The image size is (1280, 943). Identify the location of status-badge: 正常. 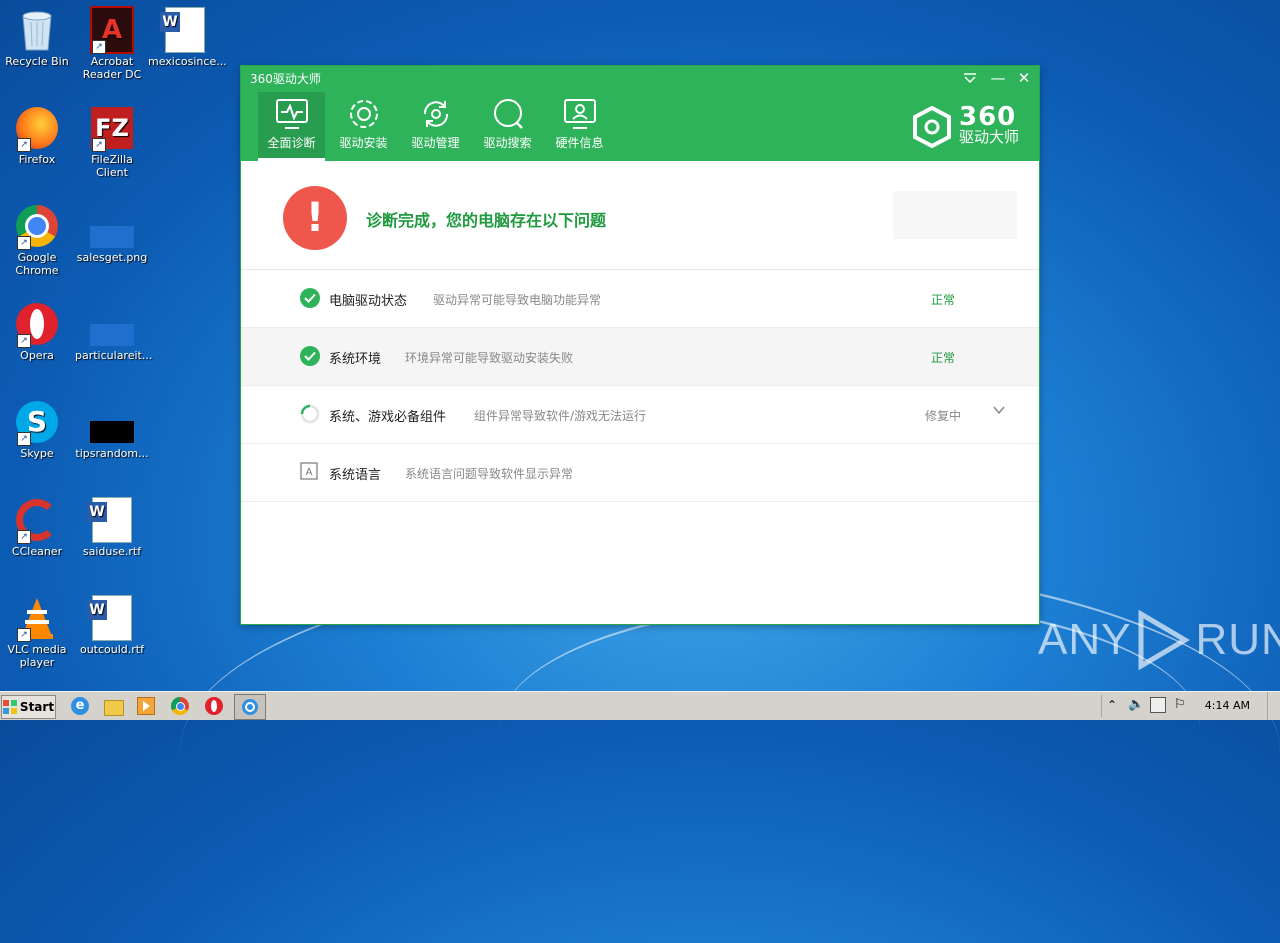
(942, 300).